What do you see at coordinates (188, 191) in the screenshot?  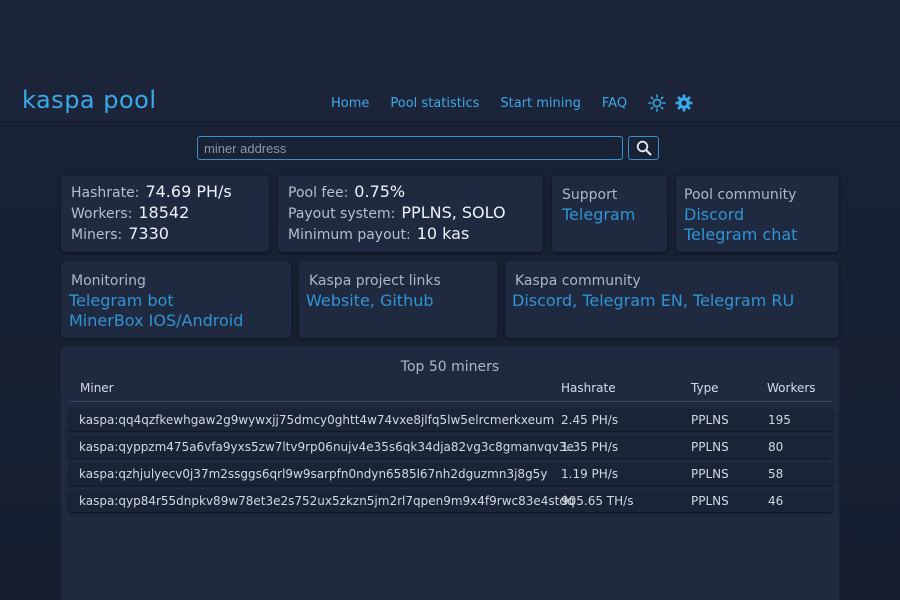 I see `hashrate-value: 74.69 PH/s` at bounding box center [188, 191].